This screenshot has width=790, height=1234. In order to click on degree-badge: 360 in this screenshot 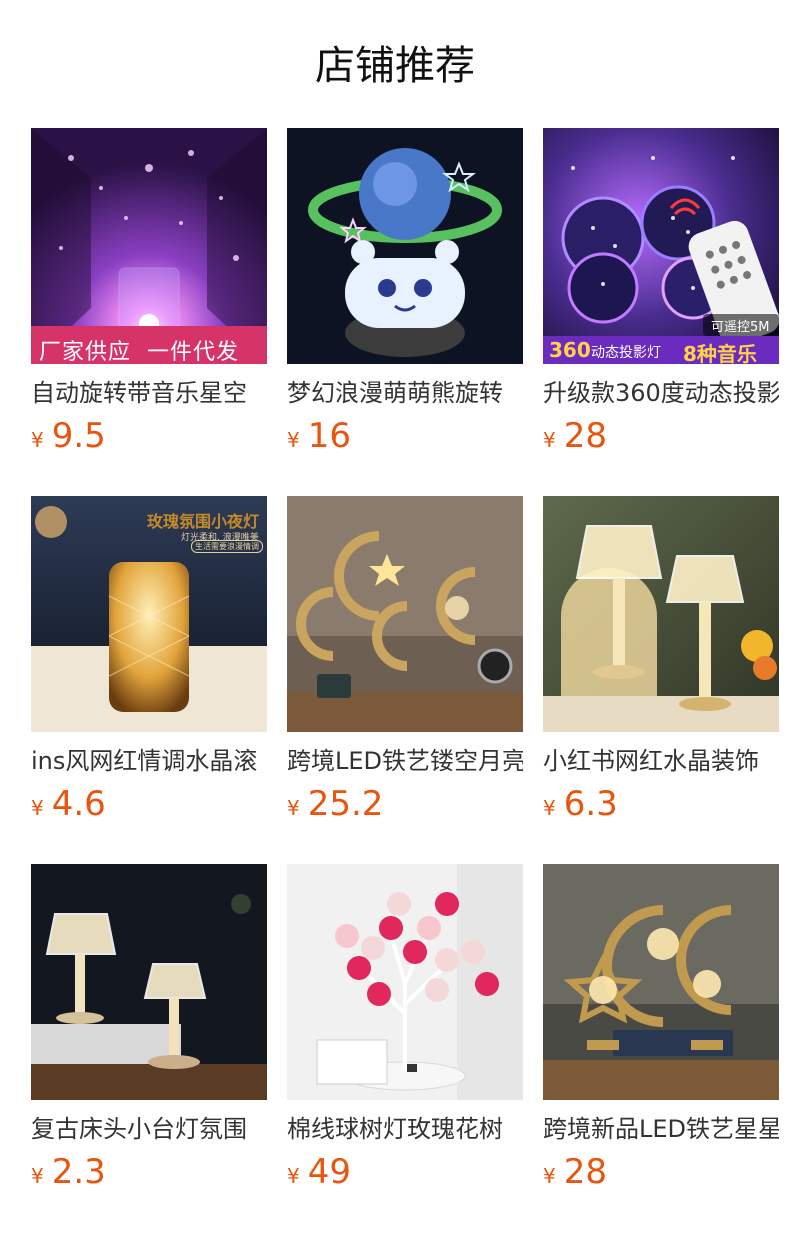, I will do `click(570, 350)`.